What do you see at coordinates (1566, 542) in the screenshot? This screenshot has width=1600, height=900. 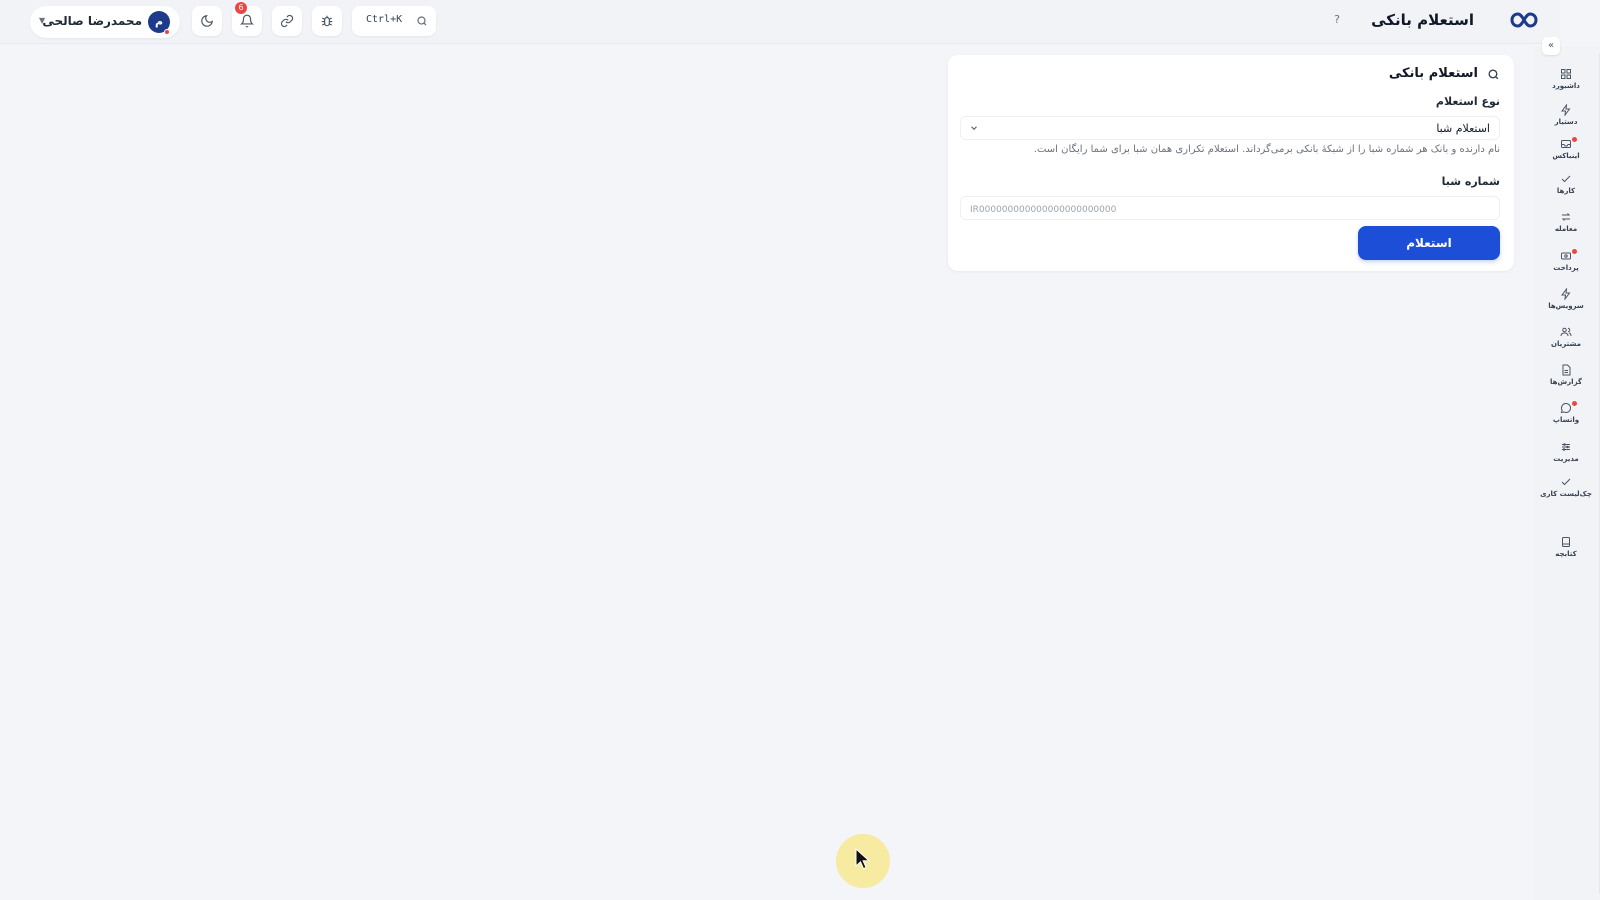 I see `book-icon` at bounding box center [1566, 542].